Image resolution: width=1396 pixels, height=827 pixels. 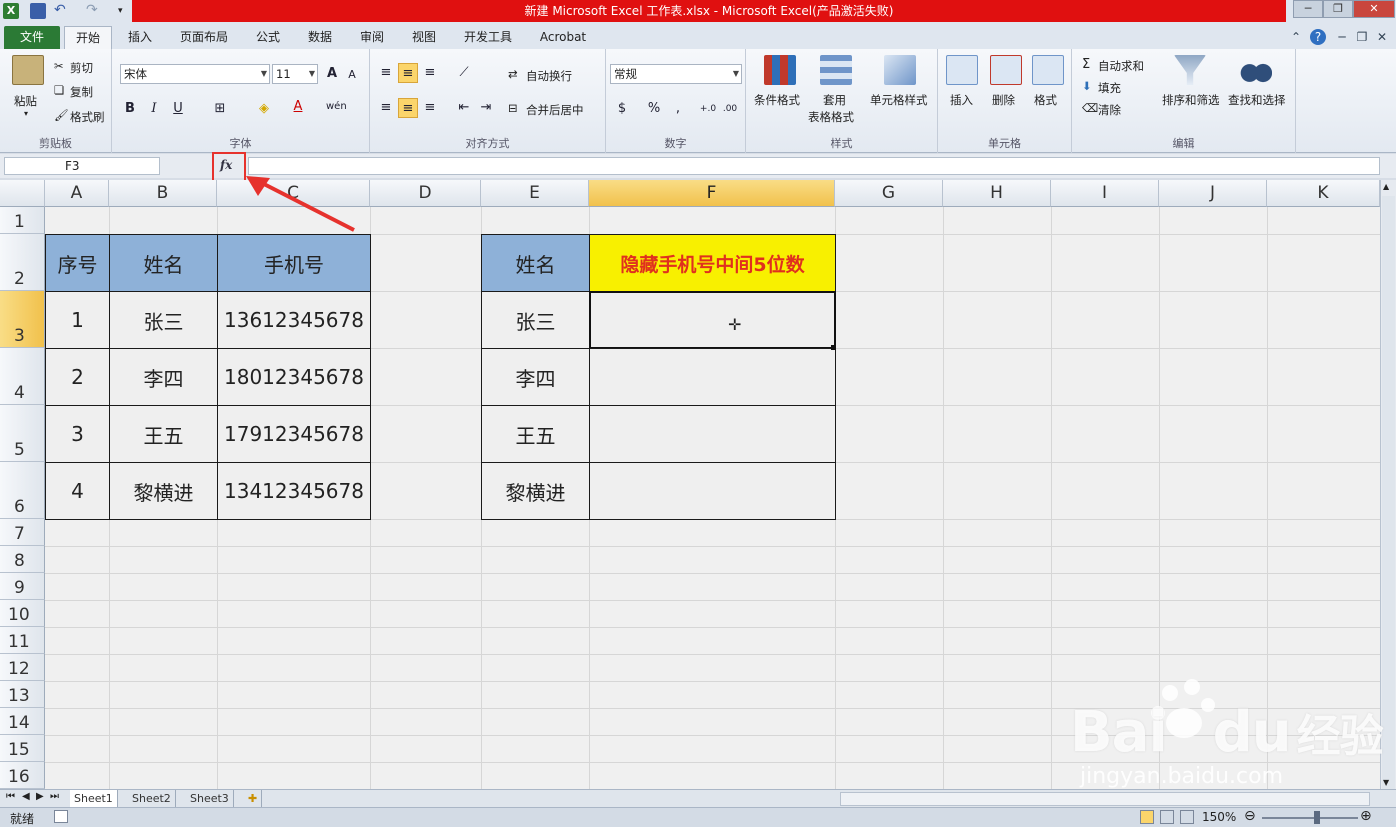 I want to click on vertical-scrollbar: ▲ ▼, so click(x=1388, y=503).